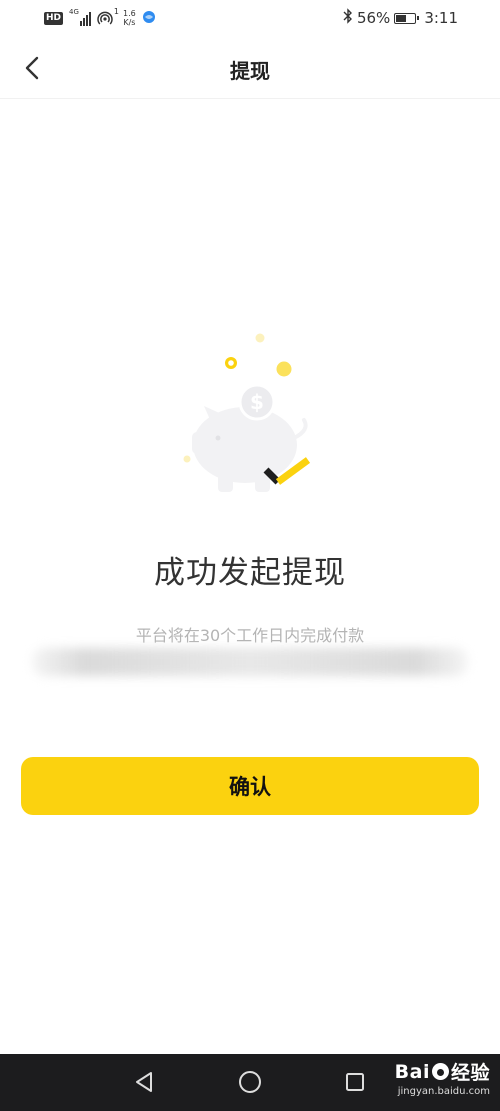  I want to click on bluetooth-icon, so click(348, 18).